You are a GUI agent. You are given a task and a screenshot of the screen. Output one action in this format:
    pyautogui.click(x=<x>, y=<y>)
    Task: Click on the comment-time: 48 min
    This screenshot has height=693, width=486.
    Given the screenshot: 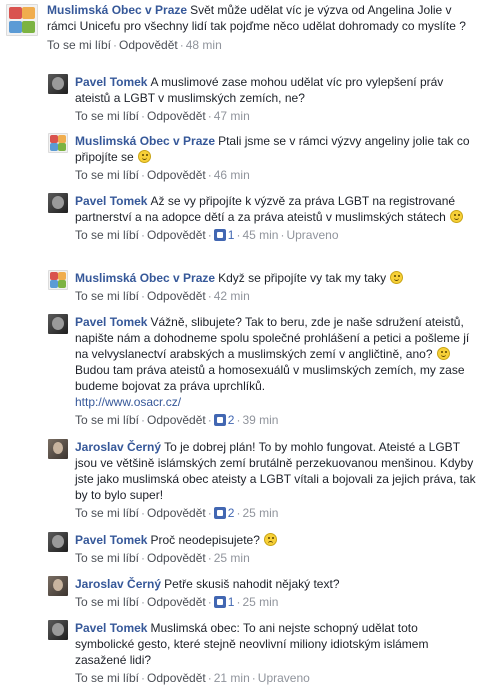 What is the action you would take?
    pyautogui.click(x=204, y=45)
    